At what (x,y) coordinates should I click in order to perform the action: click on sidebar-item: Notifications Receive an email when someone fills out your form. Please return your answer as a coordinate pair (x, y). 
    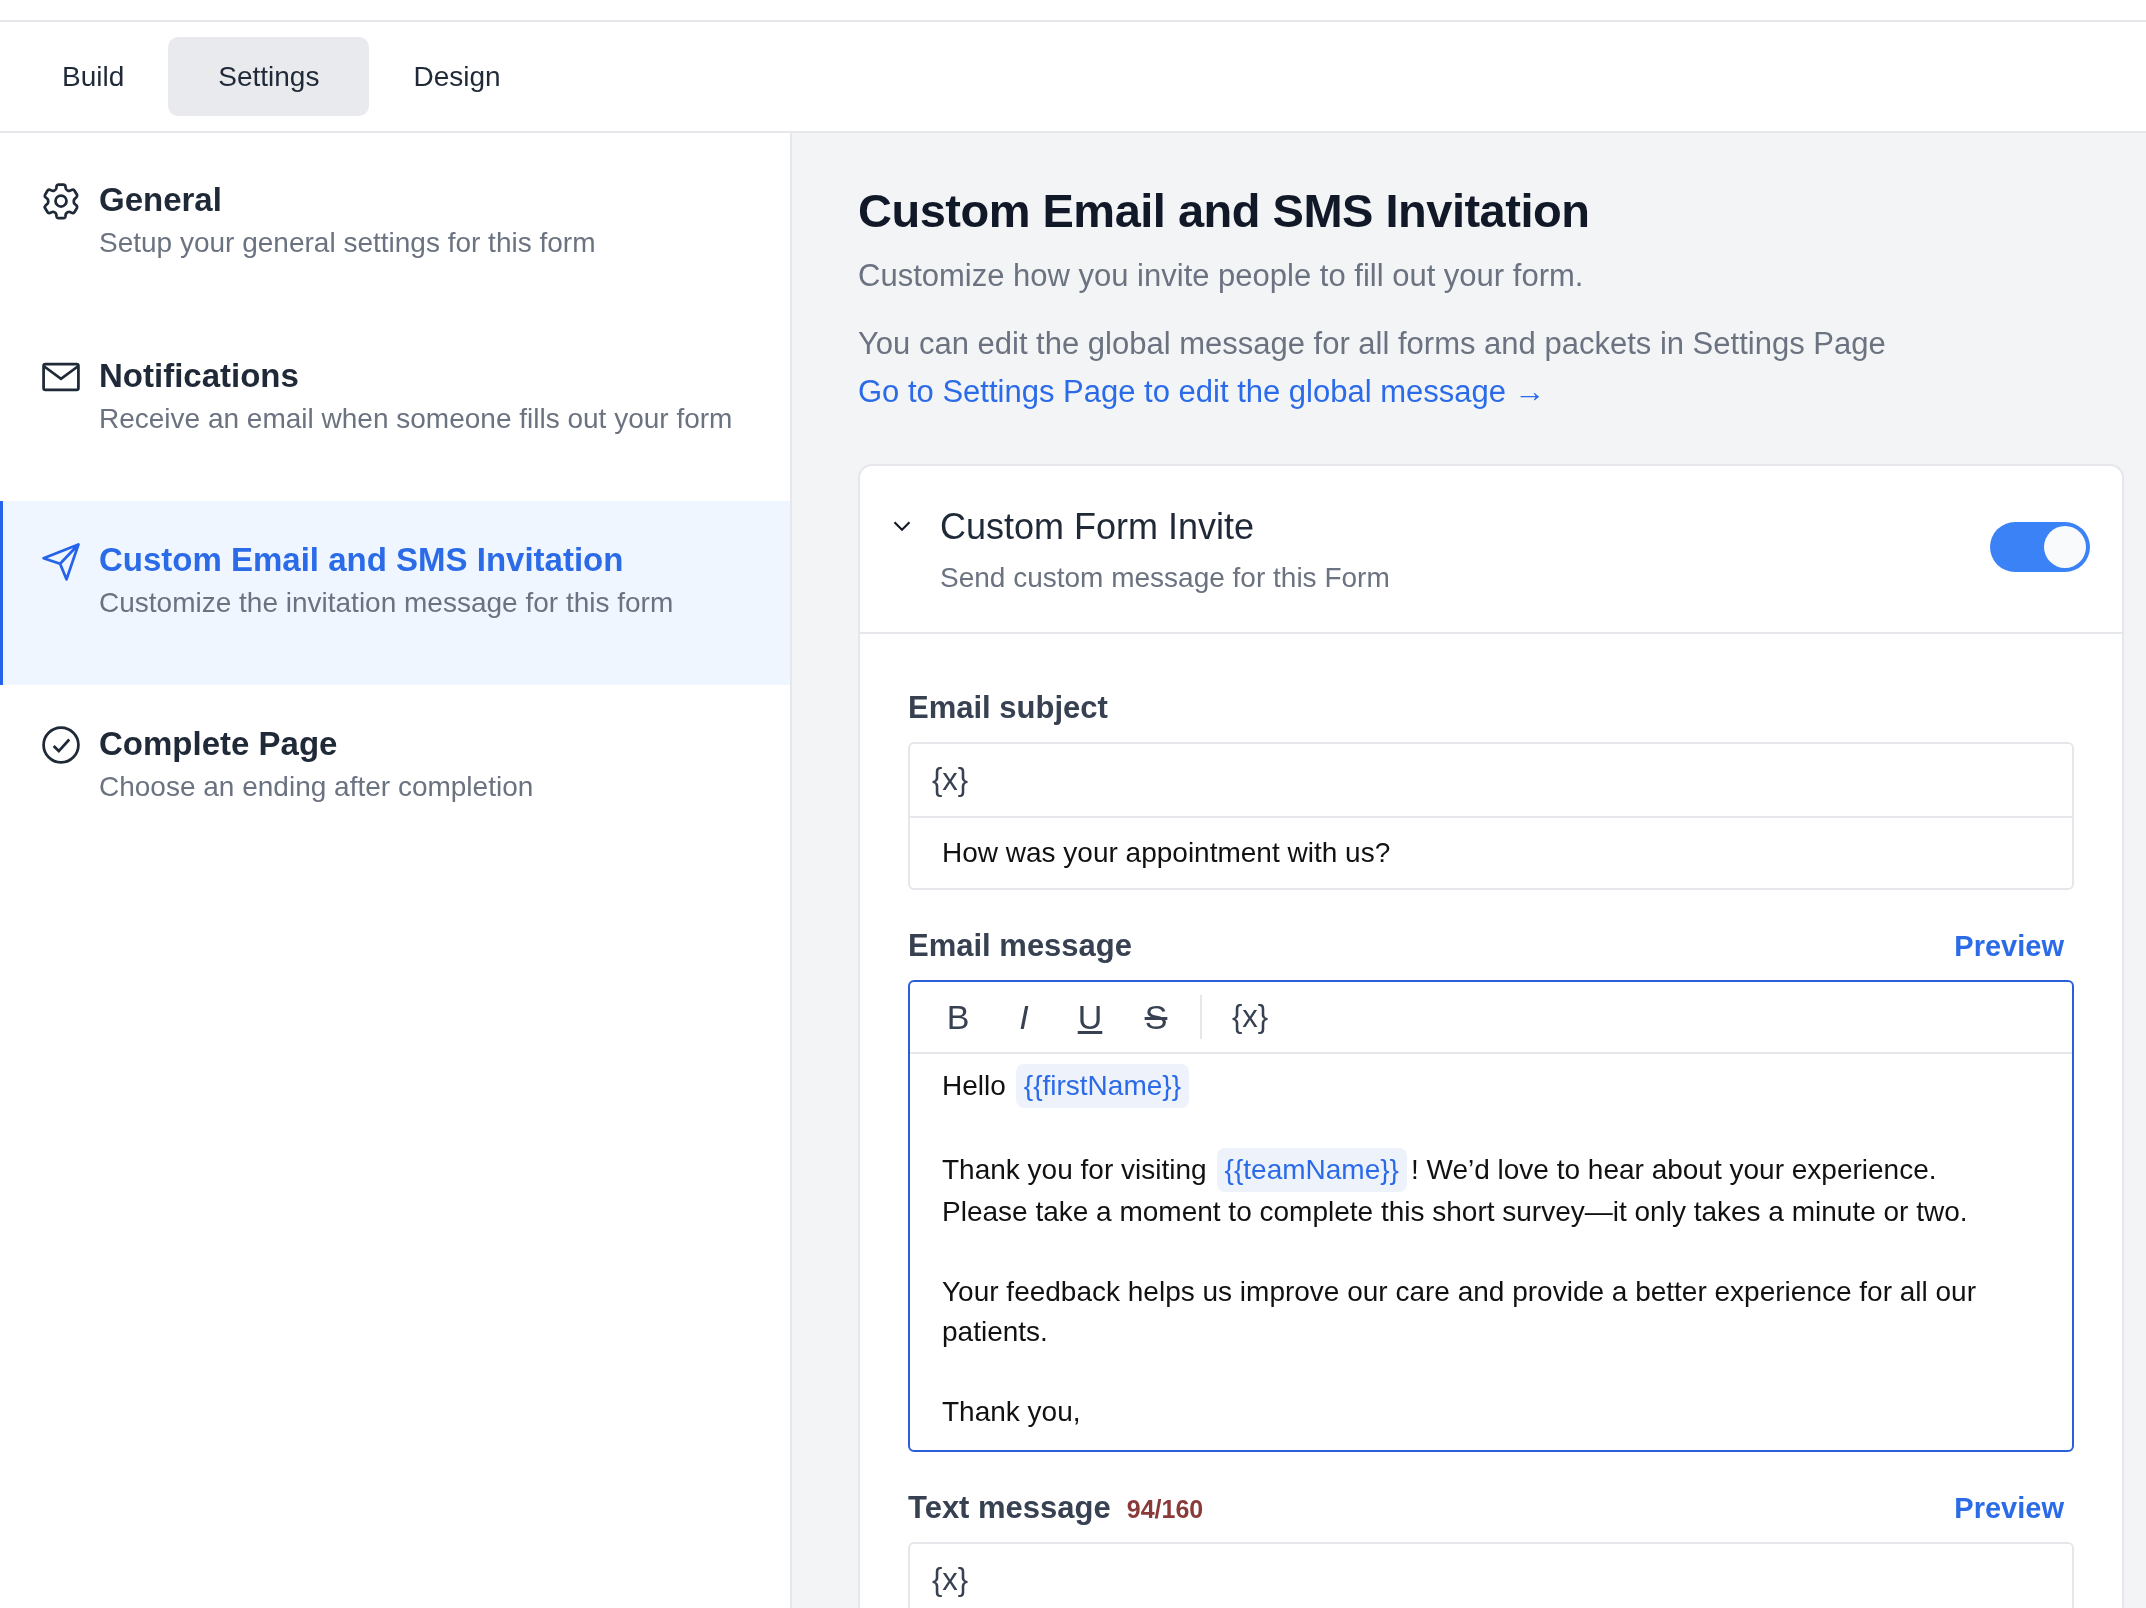
    Looking at the image, I should click on (395, 409).